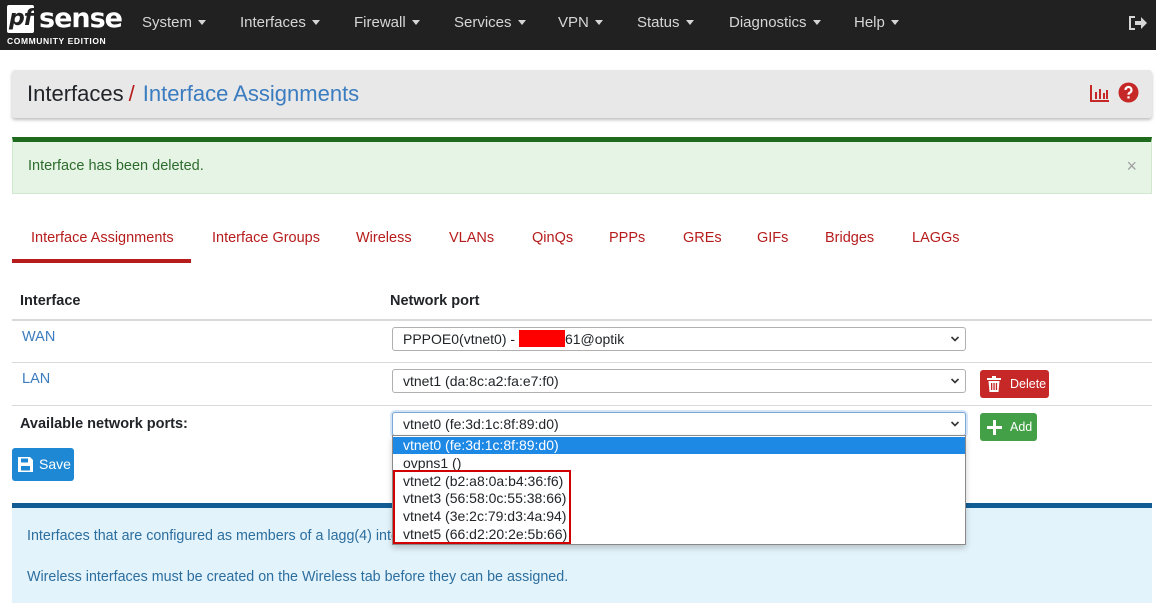  What do you see at coordinates (266, 242) in the screenshot?
I see `tab-interface-groups: Interface Groups` at bounding box center [266, 242].